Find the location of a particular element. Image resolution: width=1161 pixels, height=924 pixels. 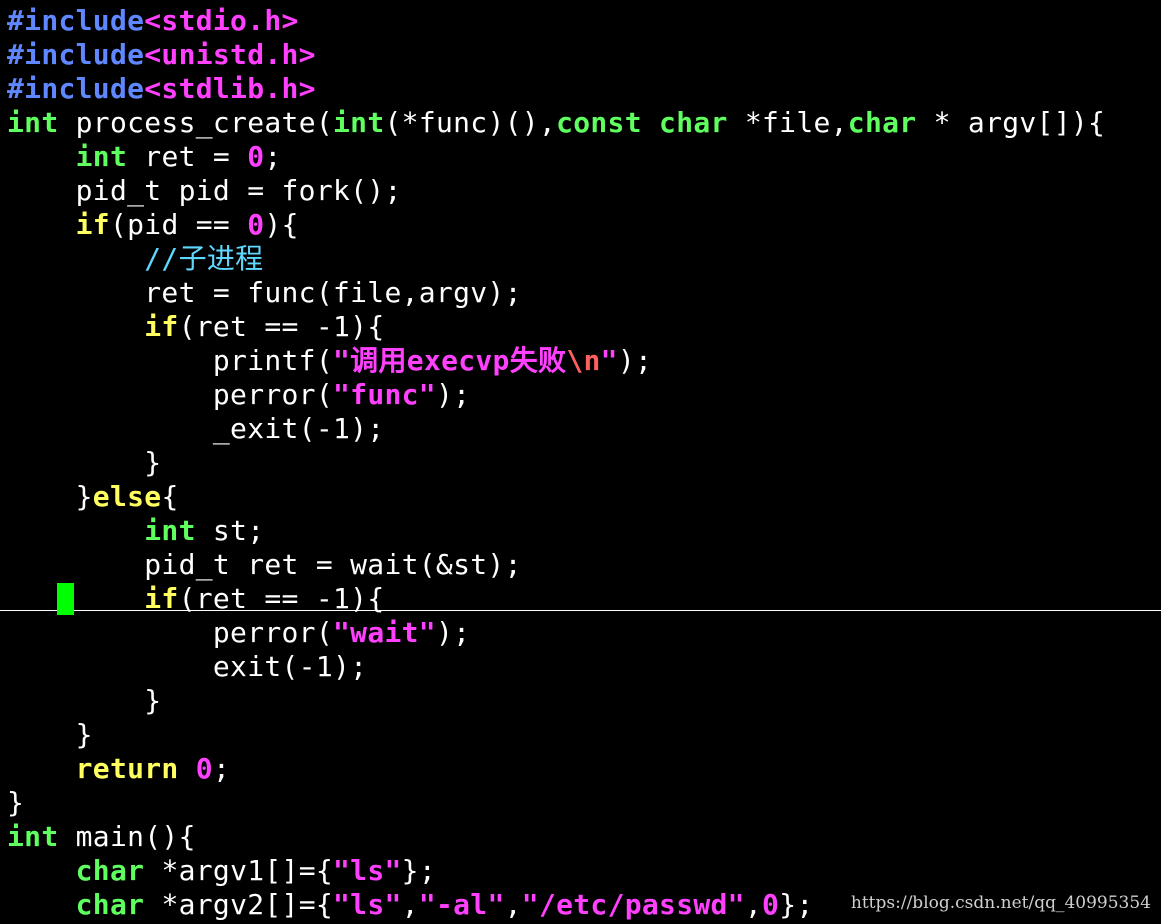

code-line: pid_t ret = wait(&st); is located at coordinates (264, 565).